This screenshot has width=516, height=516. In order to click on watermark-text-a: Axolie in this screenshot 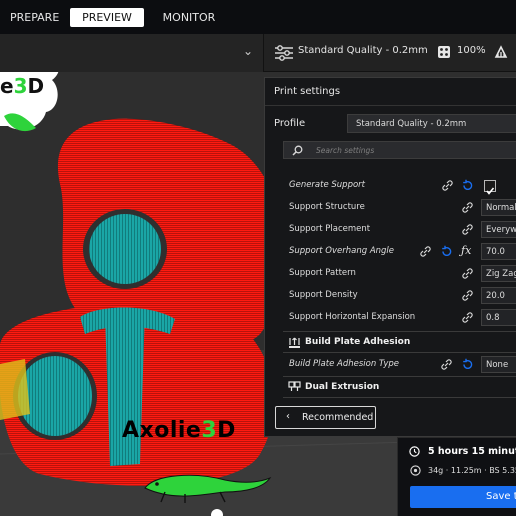, I will do `click(162, 430)`.